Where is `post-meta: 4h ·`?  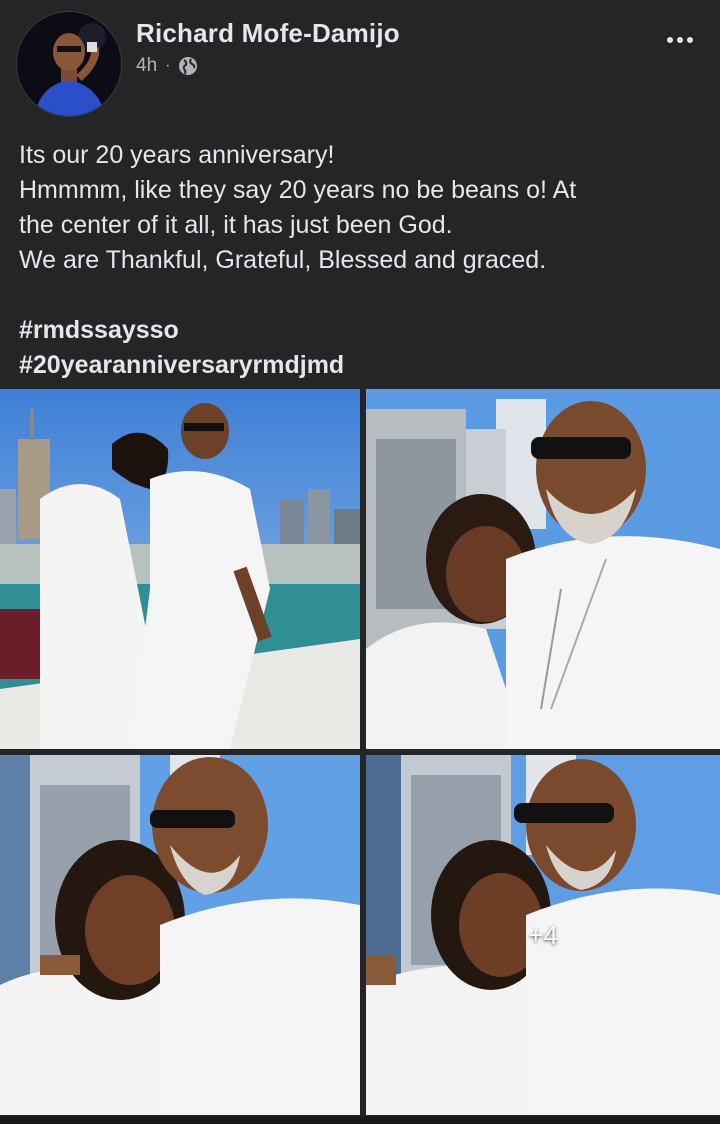
post-meta: 4h · is located at coordinates (167, 66).